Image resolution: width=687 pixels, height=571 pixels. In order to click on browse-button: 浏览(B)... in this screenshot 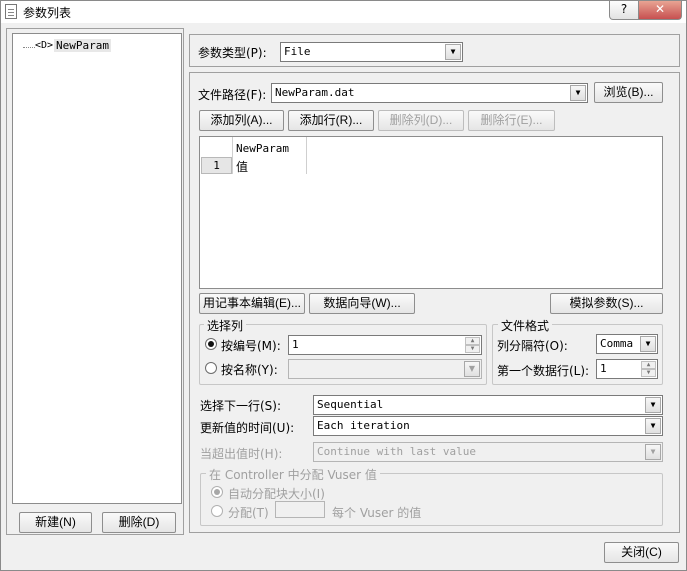, I will do `click(628, 92)`.